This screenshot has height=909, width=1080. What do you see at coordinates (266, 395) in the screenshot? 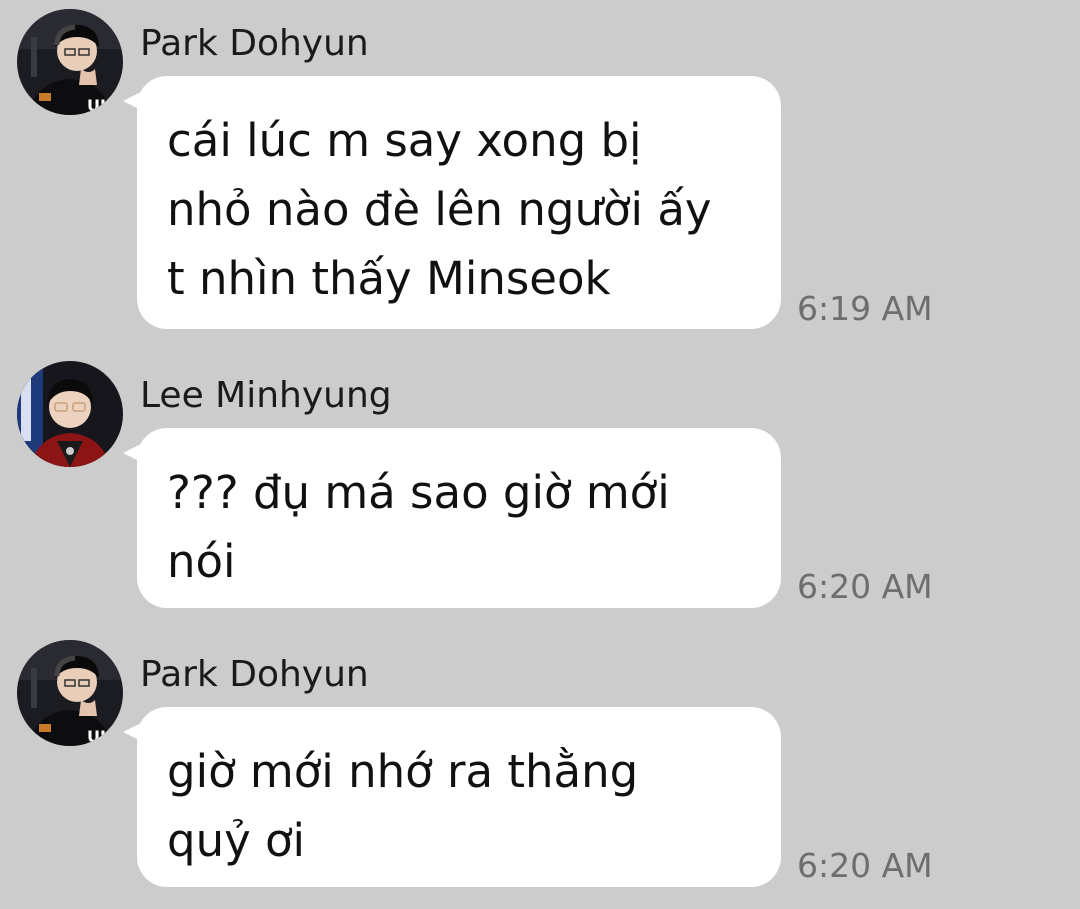
I see `sender-name: Lee Minhyung` at bounding box center [266, 395].